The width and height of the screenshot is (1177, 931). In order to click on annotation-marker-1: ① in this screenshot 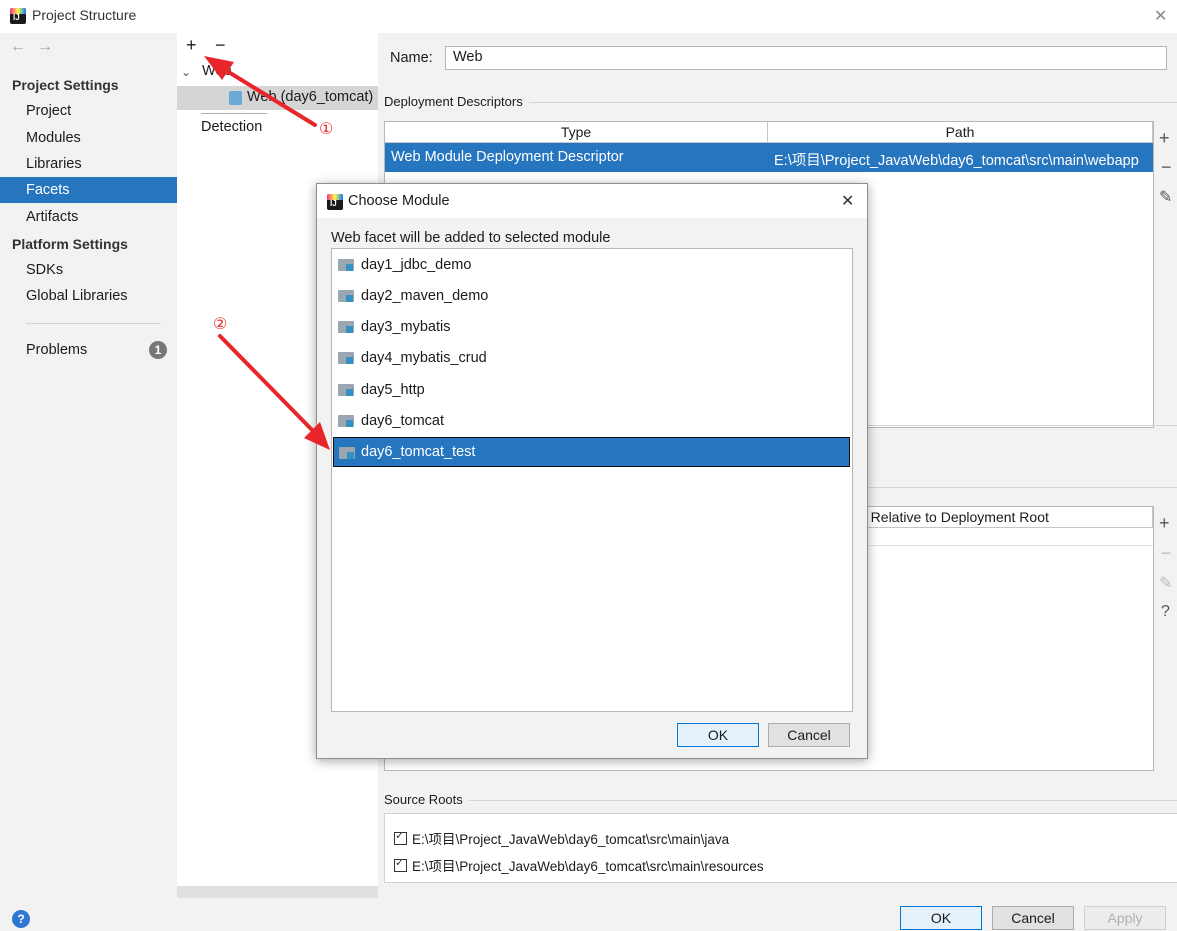, I will do `click(326, 129)`.